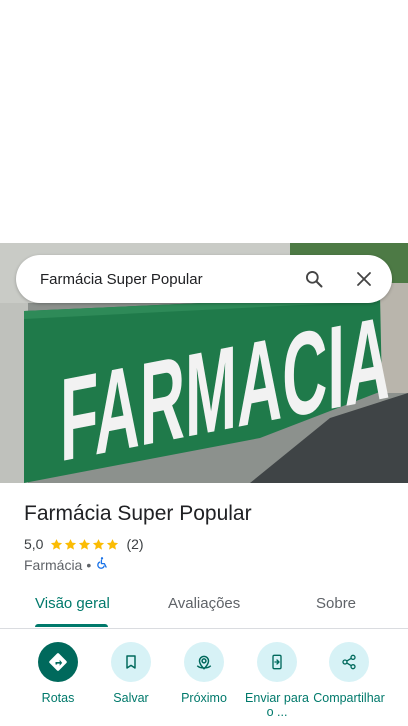 The image size is (408, 726). Describe the element at coordinates (71, 625) in the screenshot. I see `active-tab-indicator` at that location.